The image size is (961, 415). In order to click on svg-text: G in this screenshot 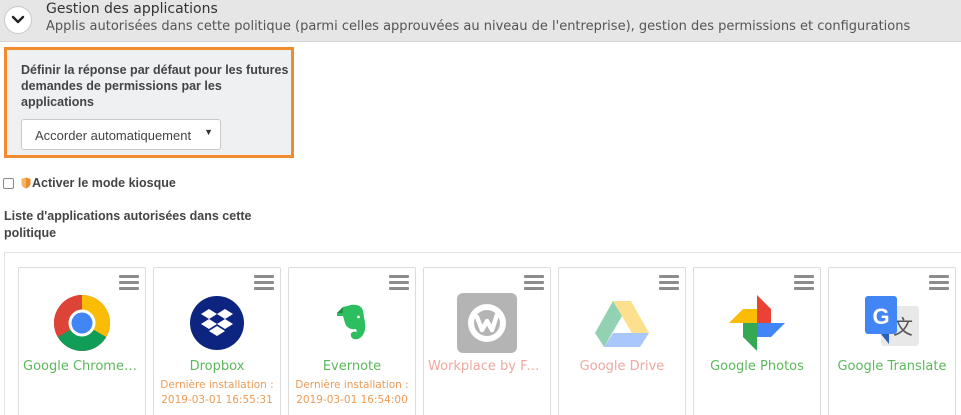, I will do `click(880, 316)`.